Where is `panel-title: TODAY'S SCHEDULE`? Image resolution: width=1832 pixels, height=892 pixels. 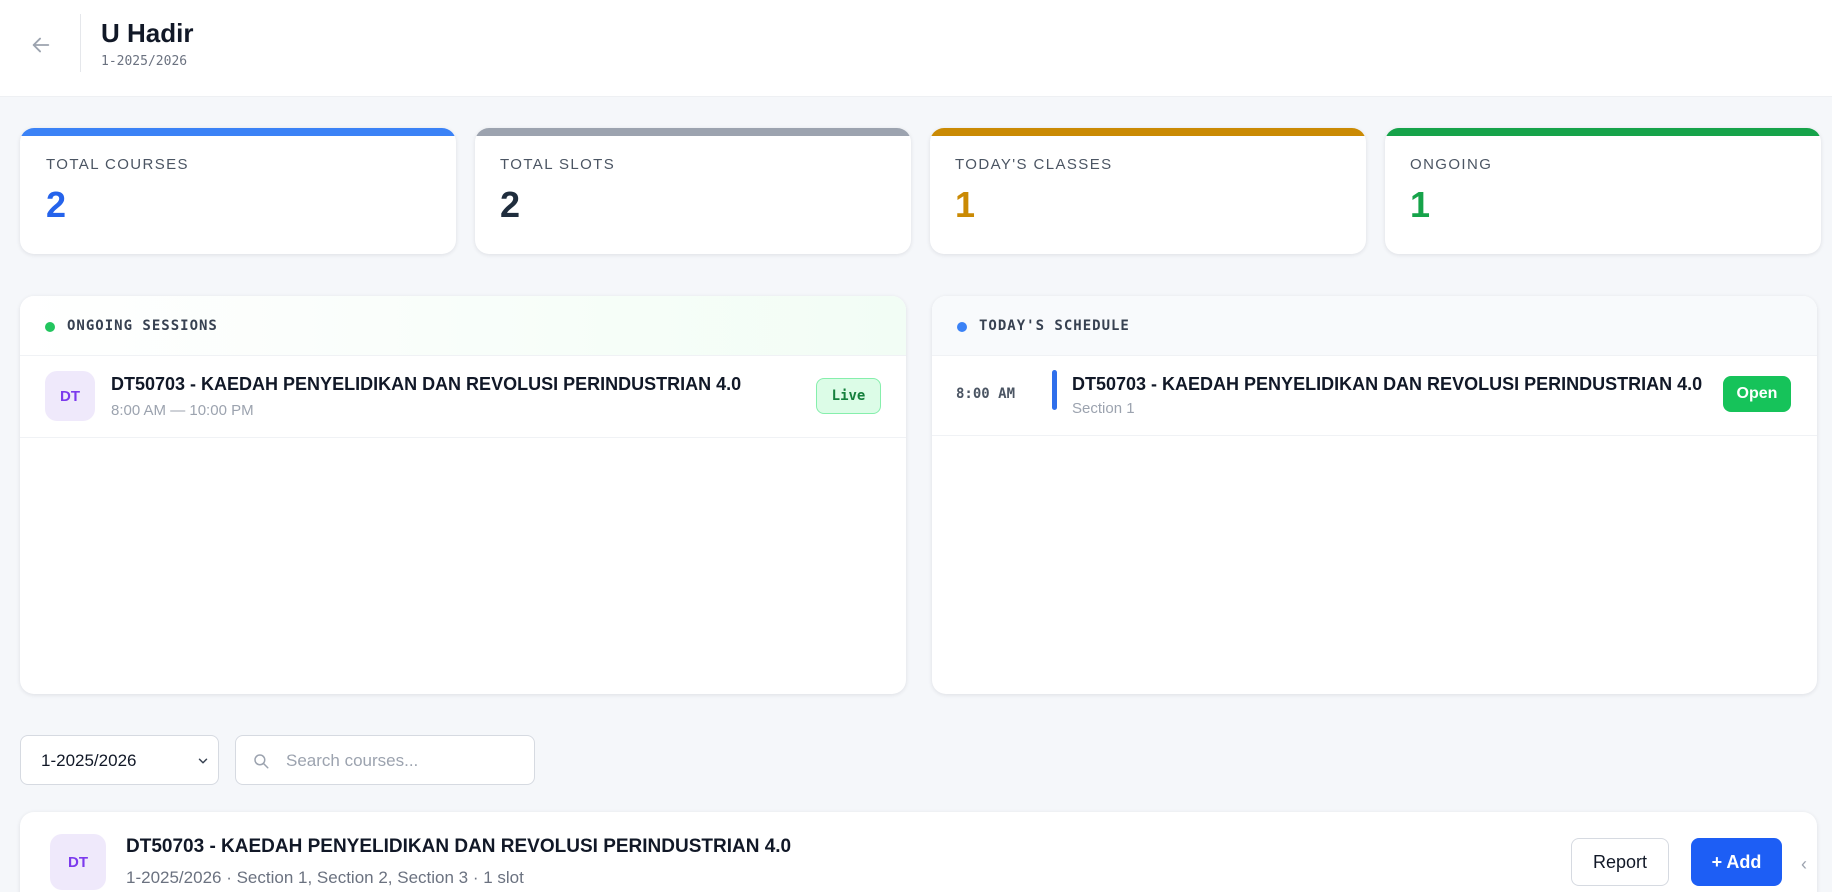
panel-title: TODAY'S SCHEDULE is located at coordinates (1054, 326).